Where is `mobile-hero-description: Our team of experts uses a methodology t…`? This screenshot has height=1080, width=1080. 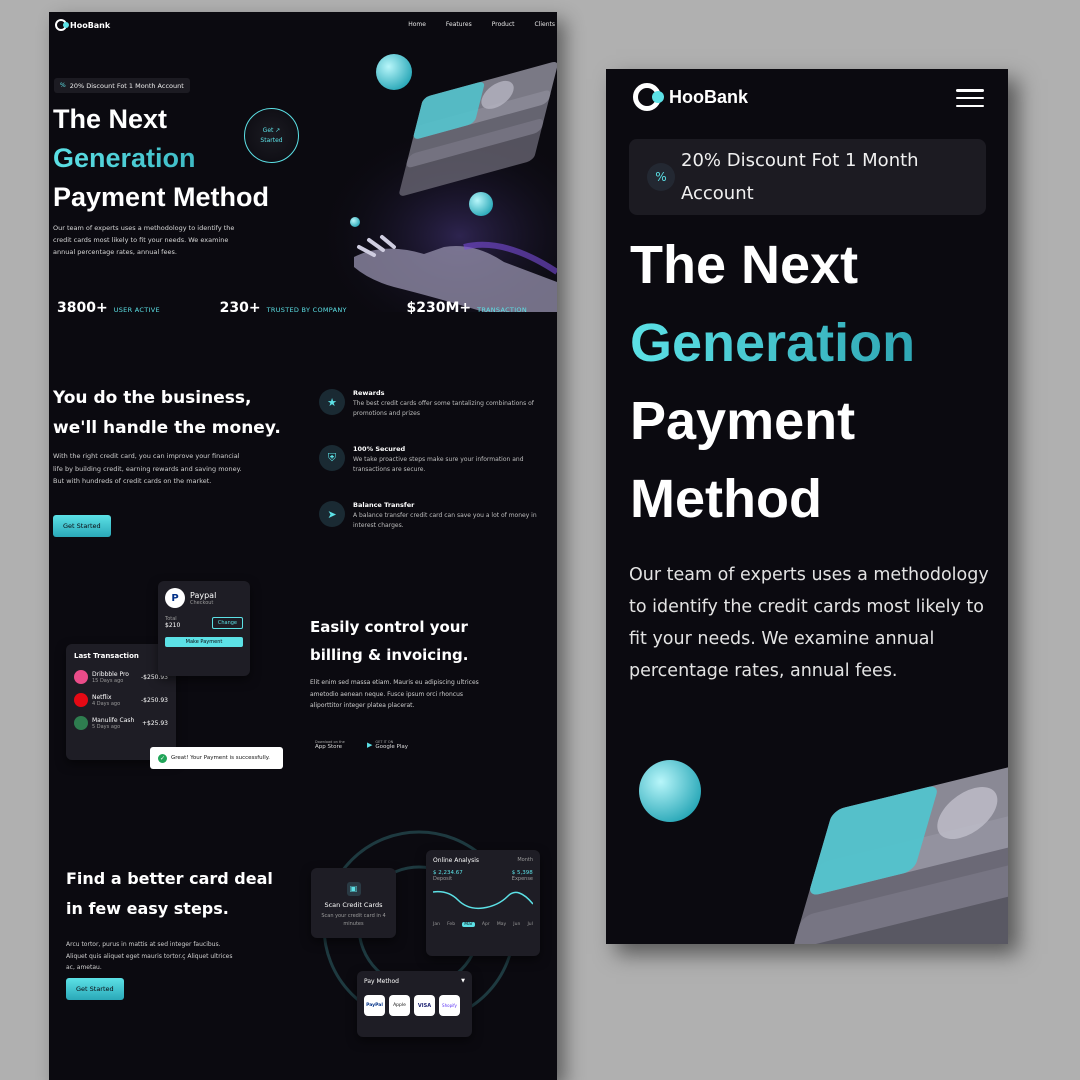
mobile-hero-description: Our team of experts uses a methodology t… is located at coordinates (809, 623).